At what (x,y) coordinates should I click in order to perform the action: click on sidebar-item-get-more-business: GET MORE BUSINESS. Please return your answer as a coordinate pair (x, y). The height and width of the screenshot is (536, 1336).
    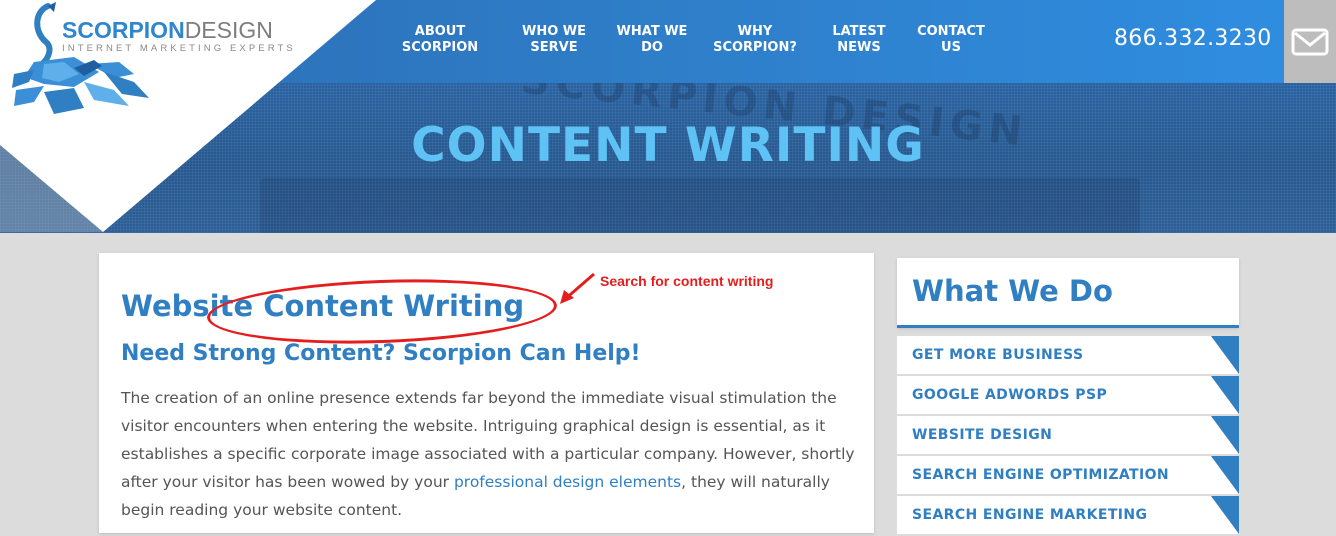
    Looking at the image, I should click on (1068, 355).